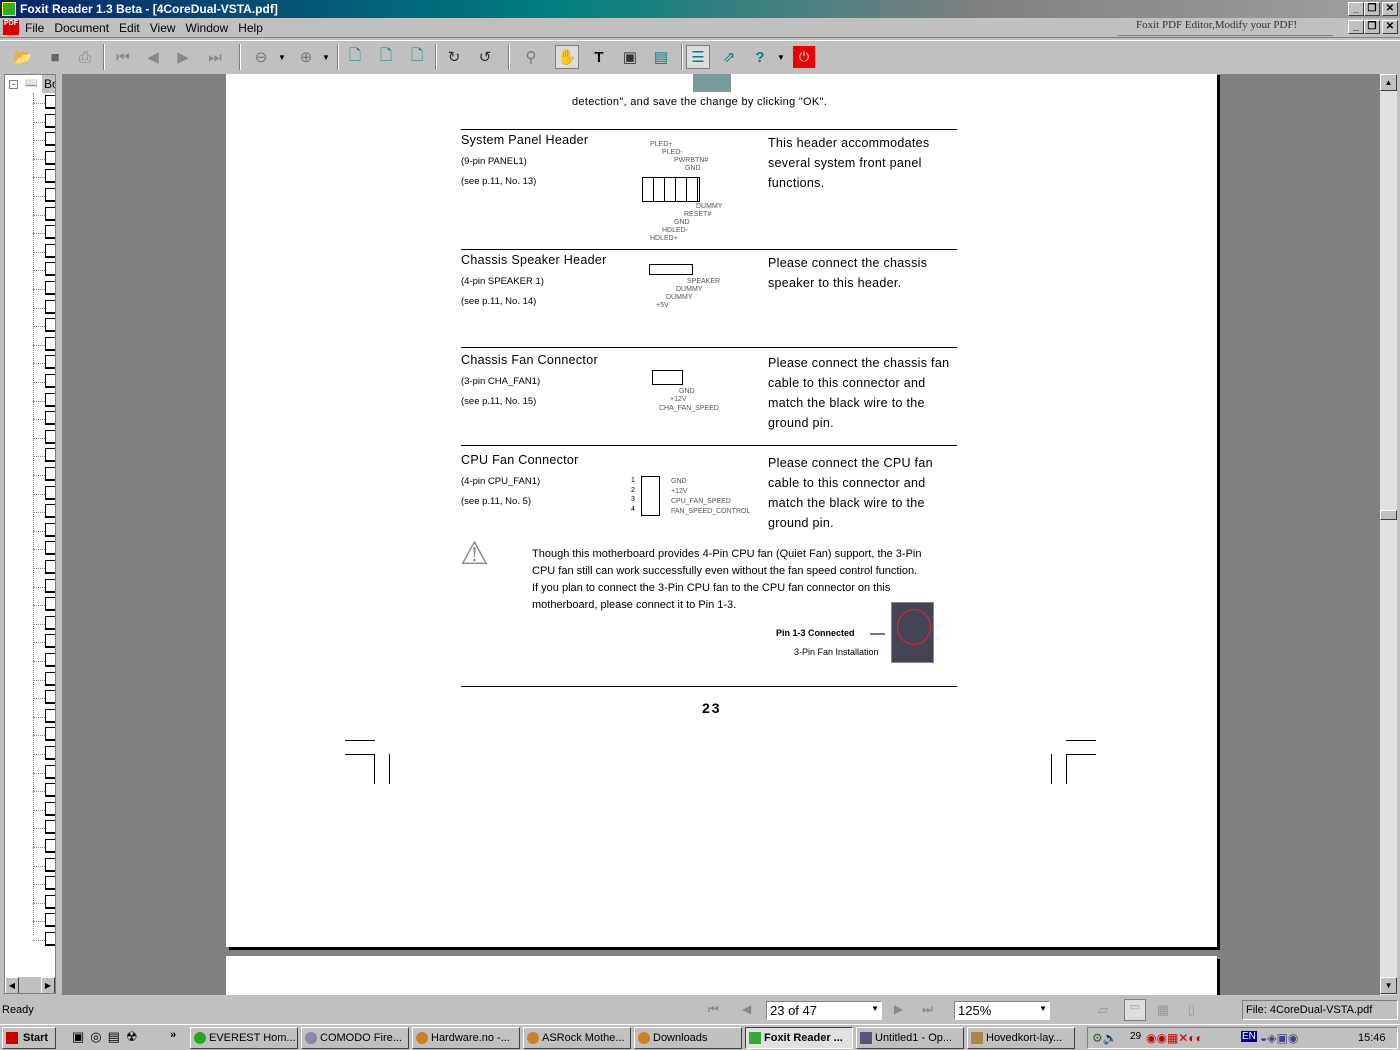 The width and height of the screenshot is (1400, 1050). I want to click on export-icon: ⇗, so click(729, 57).